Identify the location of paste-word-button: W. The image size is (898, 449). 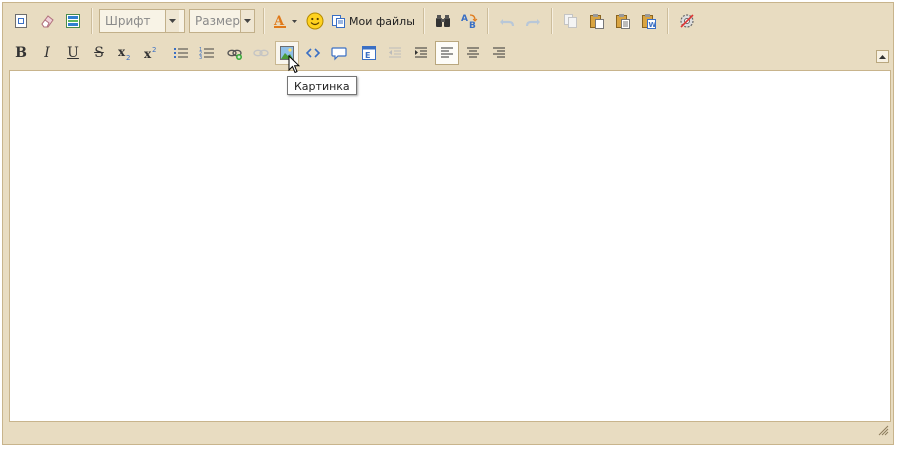
(649, 21).